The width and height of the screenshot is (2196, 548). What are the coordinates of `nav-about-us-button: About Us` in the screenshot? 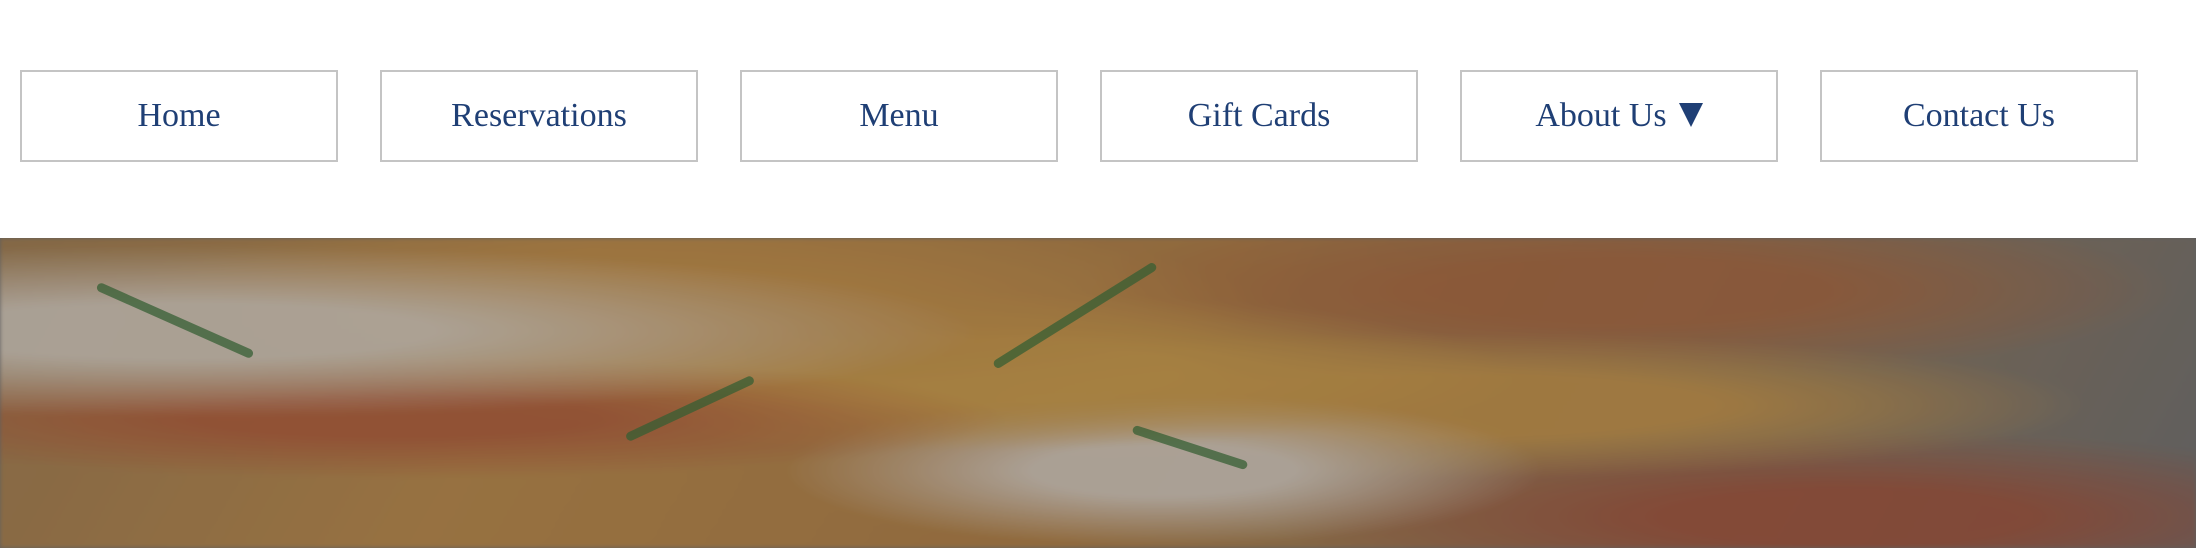 It's located at (1619, 116).